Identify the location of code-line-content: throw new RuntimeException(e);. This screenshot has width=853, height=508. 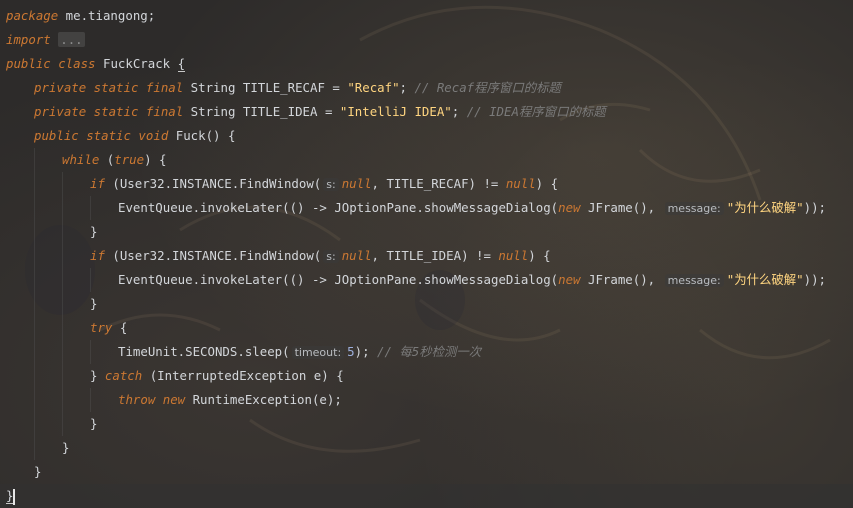
(230, 400).